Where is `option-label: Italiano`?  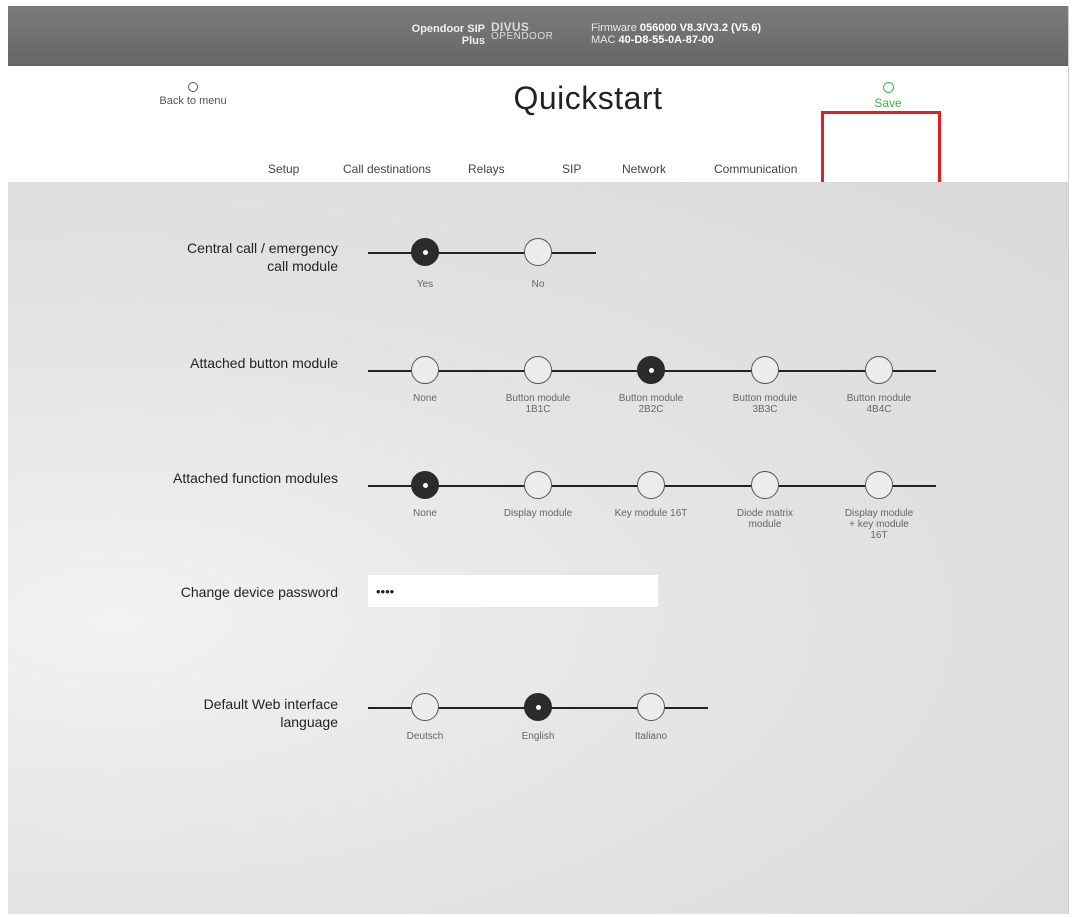
option-label: Italiano is located at coordinates (651, 736).